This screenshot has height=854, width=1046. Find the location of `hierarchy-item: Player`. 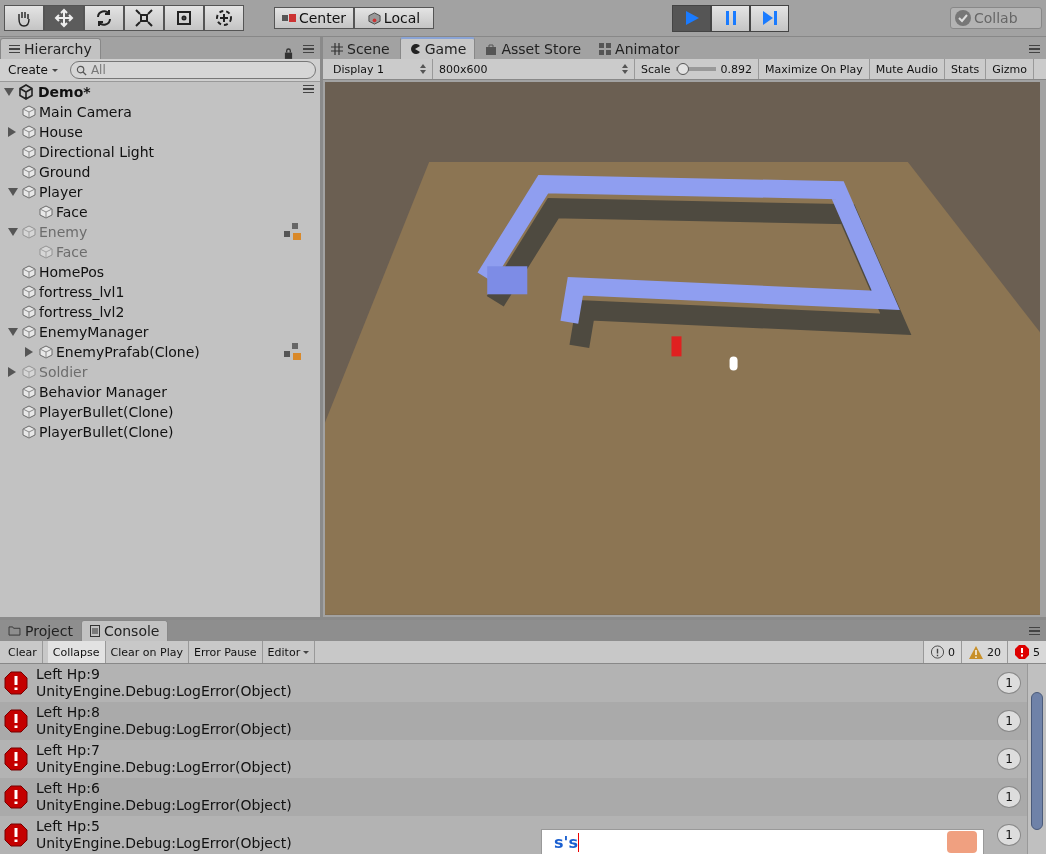

hierarchy-item: Player is located at coordinates (61, 192).